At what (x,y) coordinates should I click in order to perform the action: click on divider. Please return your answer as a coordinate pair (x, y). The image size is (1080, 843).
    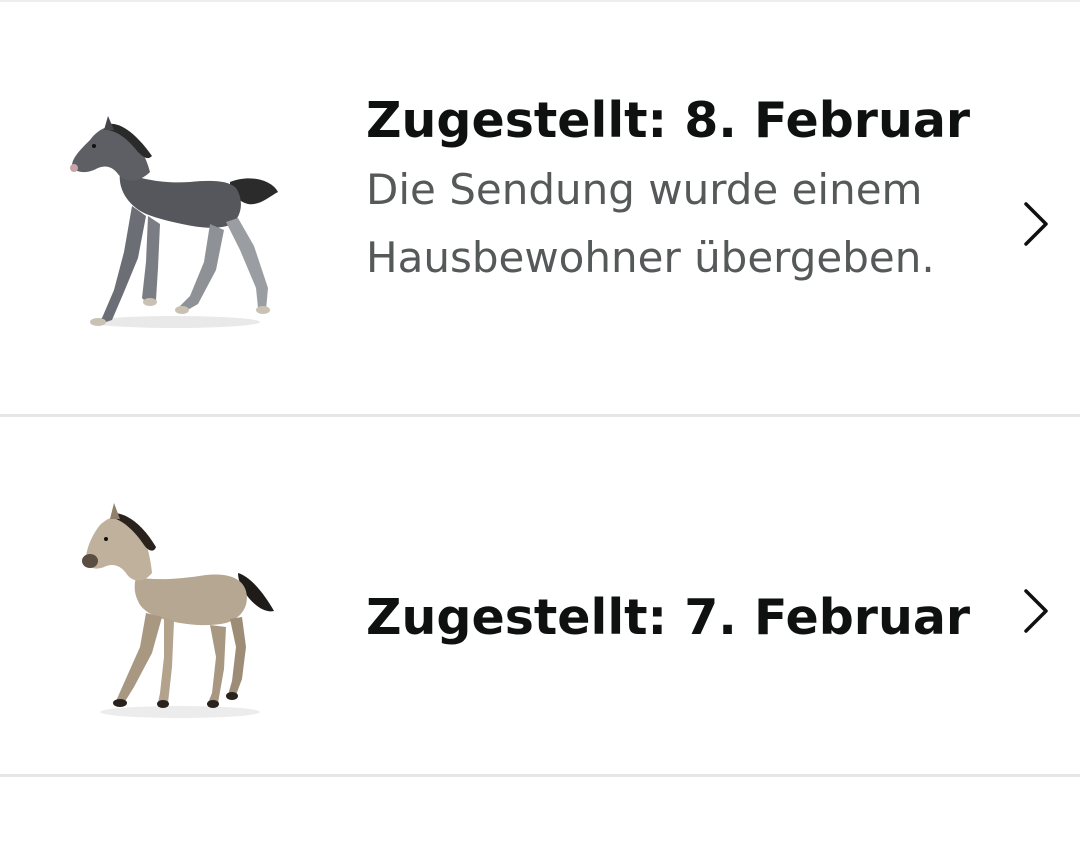
    Looking at the image, I should click on (540, 775).